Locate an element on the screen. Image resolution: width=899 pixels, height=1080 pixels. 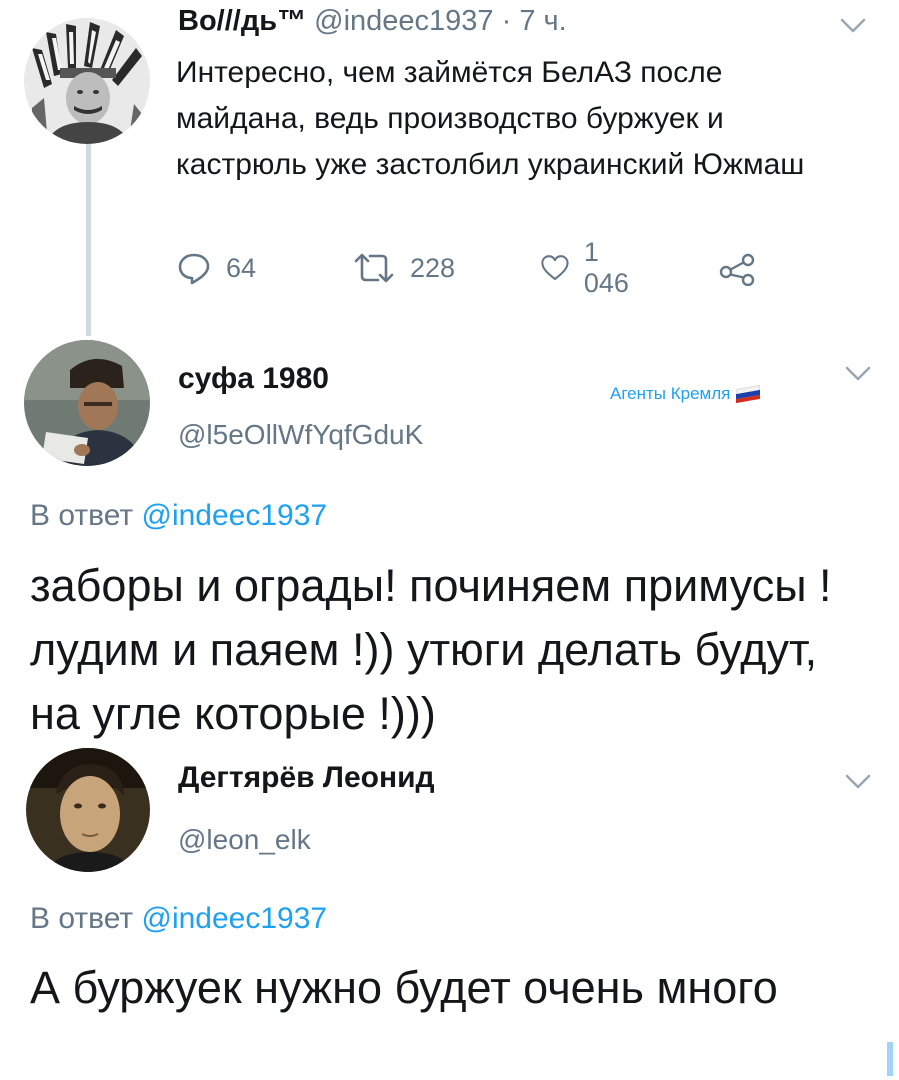
scroll-indicator is located at coordinates (890, 1059).